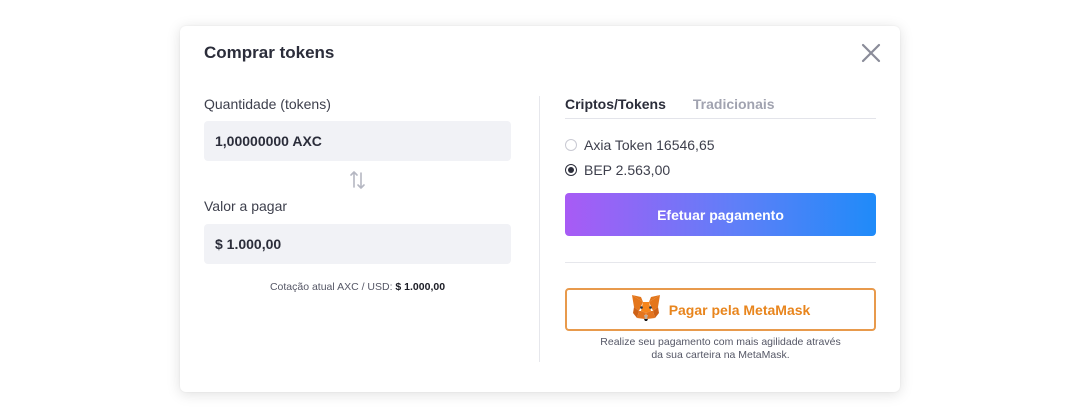  What do you see at coordinates (720, 144) in the screenshot?
I see `option-axia-token: Axia Token 16546,65` at bounding box center [720, 144].